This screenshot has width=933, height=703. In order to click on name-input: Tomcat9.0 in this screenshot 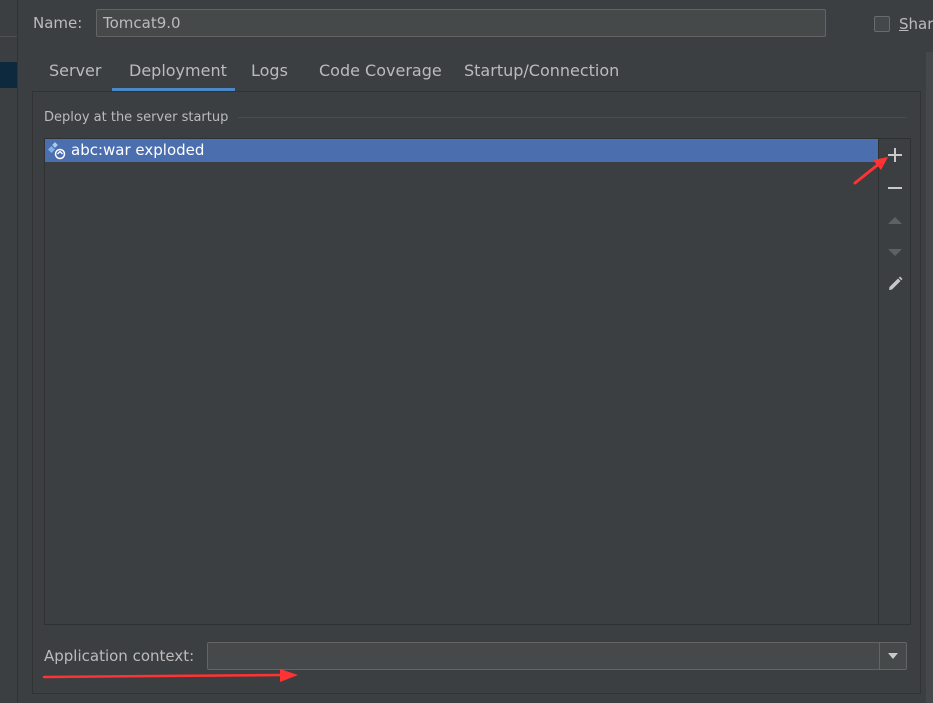, I will do `click(461, 23)`.